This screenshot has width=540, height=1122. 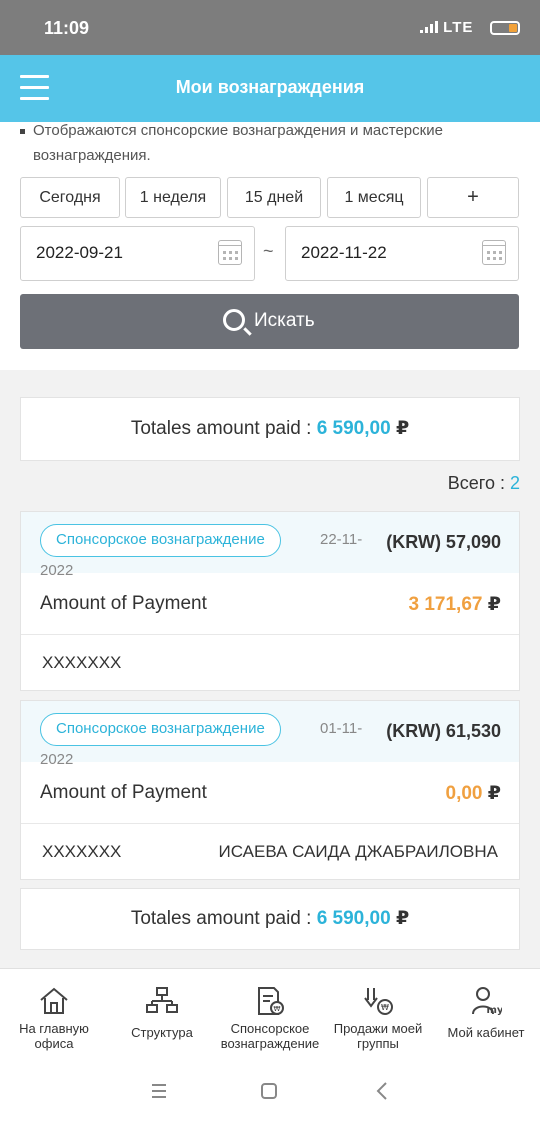 What do you see at coordinates (54, 1000) in the screenshot?
I see `home-icon` at bounding box center [54, 1000].